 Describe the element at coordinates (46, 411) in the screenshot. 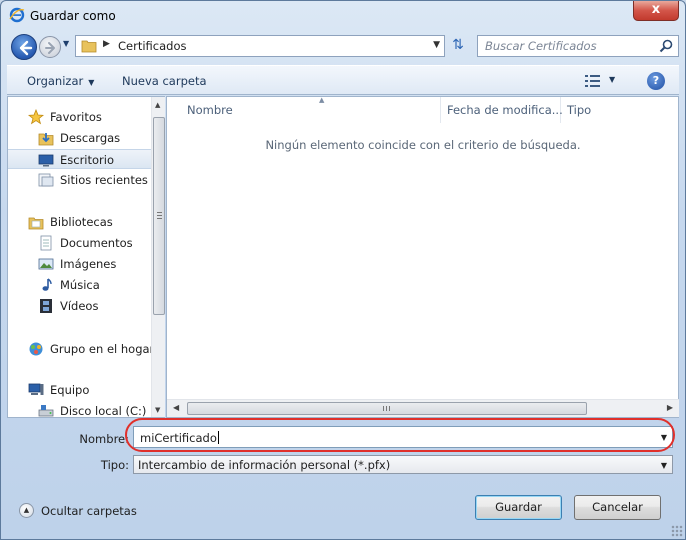

I see `hard-drive-icon` at that location.